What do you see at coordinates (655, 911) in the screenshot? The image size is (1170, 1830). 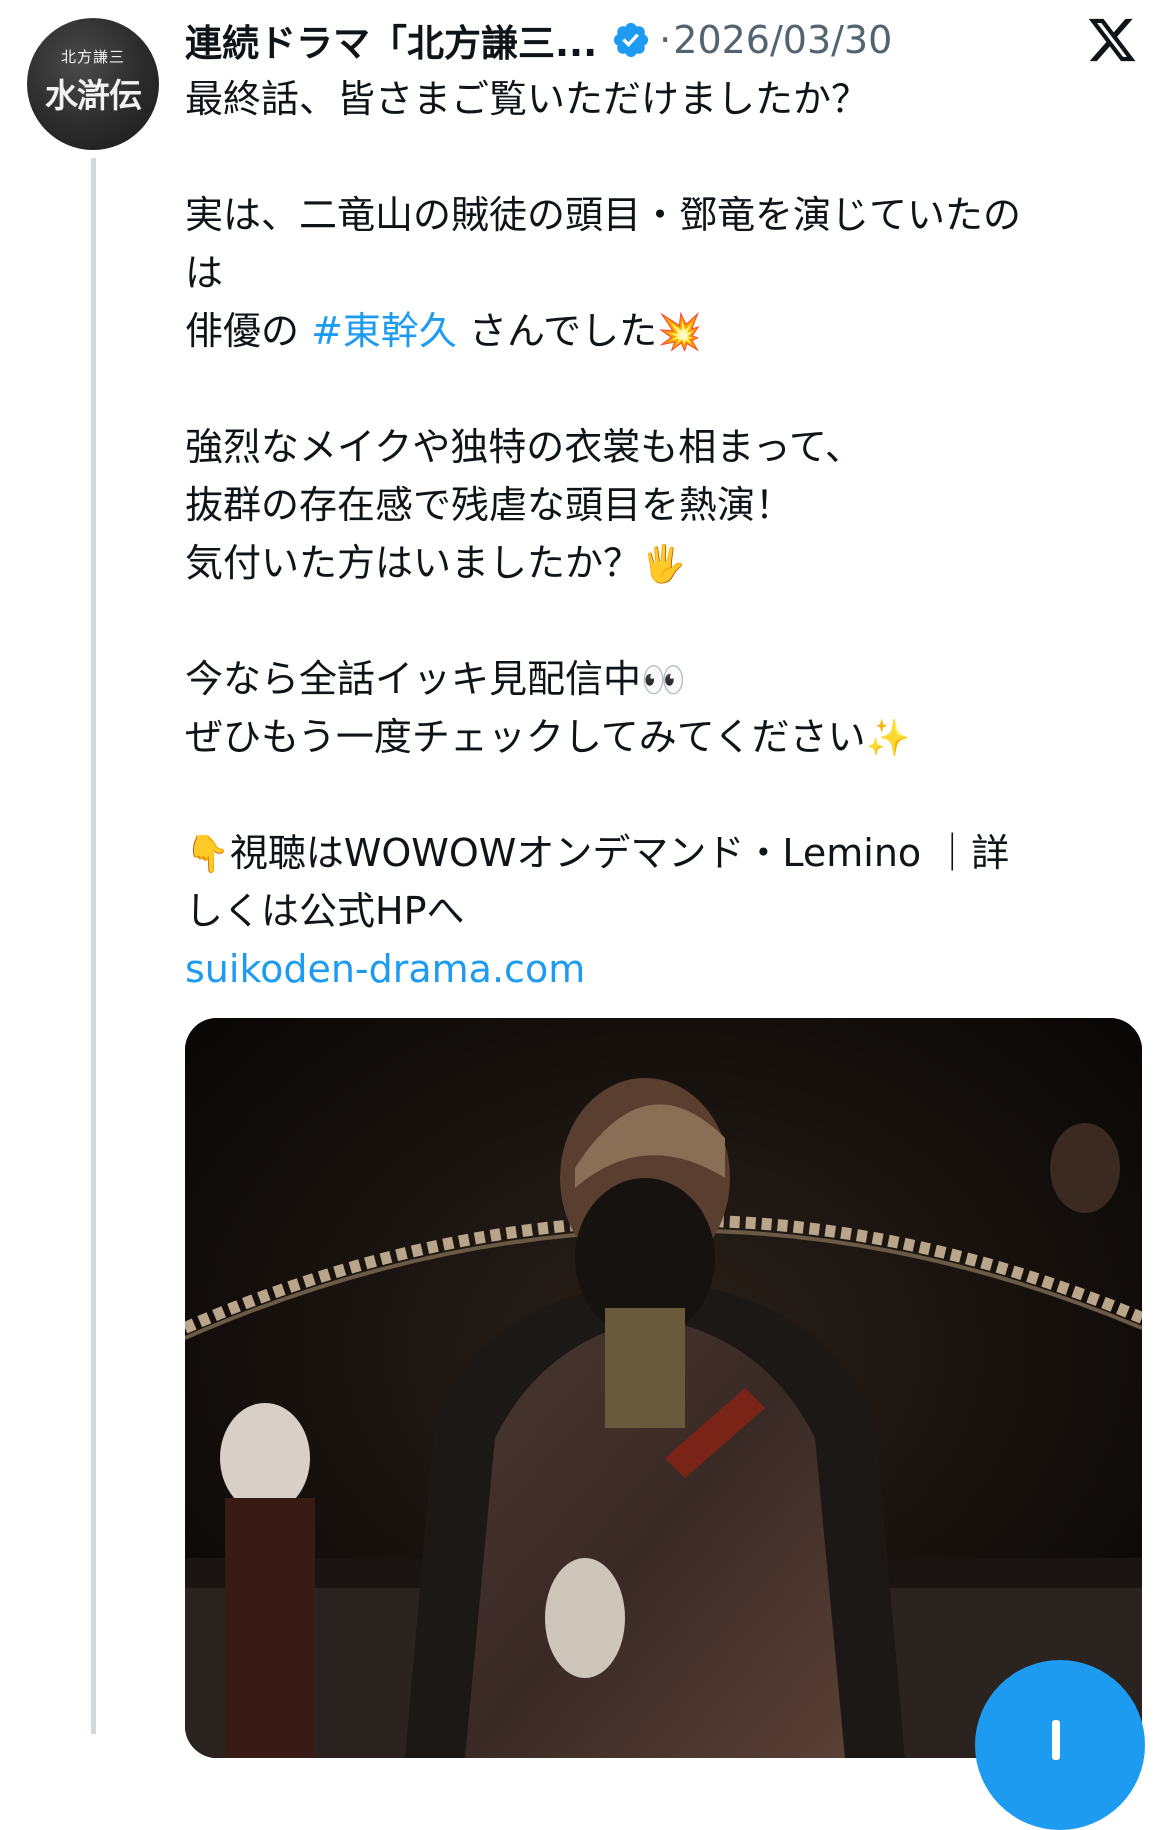 I see `tweet-line: しくは公式HPへ` at bounding box center [655, 911].